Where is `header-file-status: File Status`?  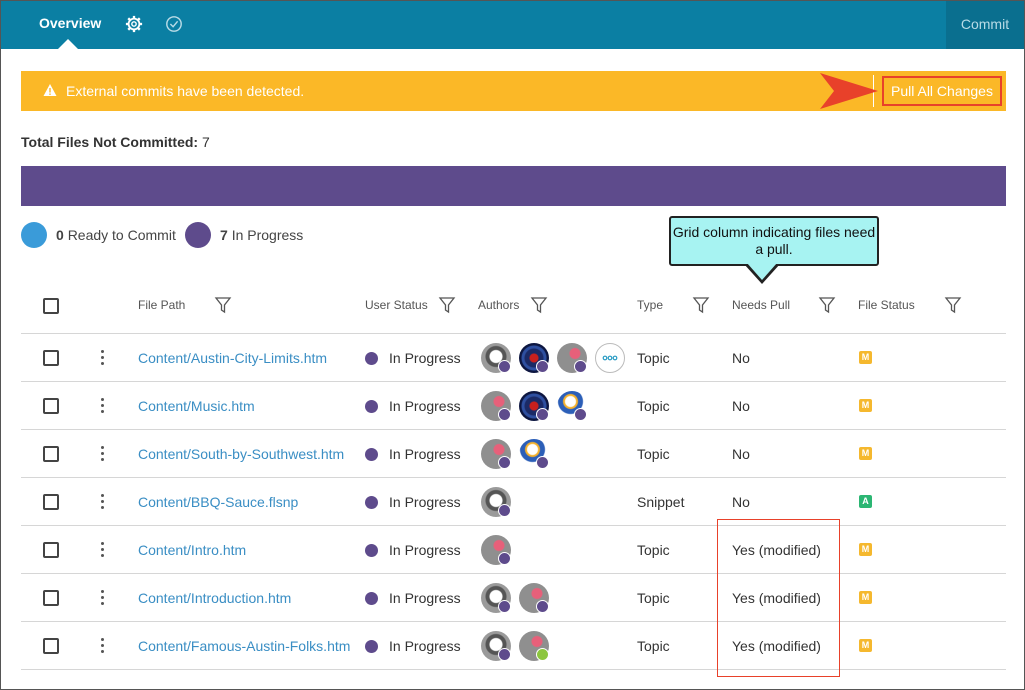 header-file-status: File Status is located at coordinates (886, 305).